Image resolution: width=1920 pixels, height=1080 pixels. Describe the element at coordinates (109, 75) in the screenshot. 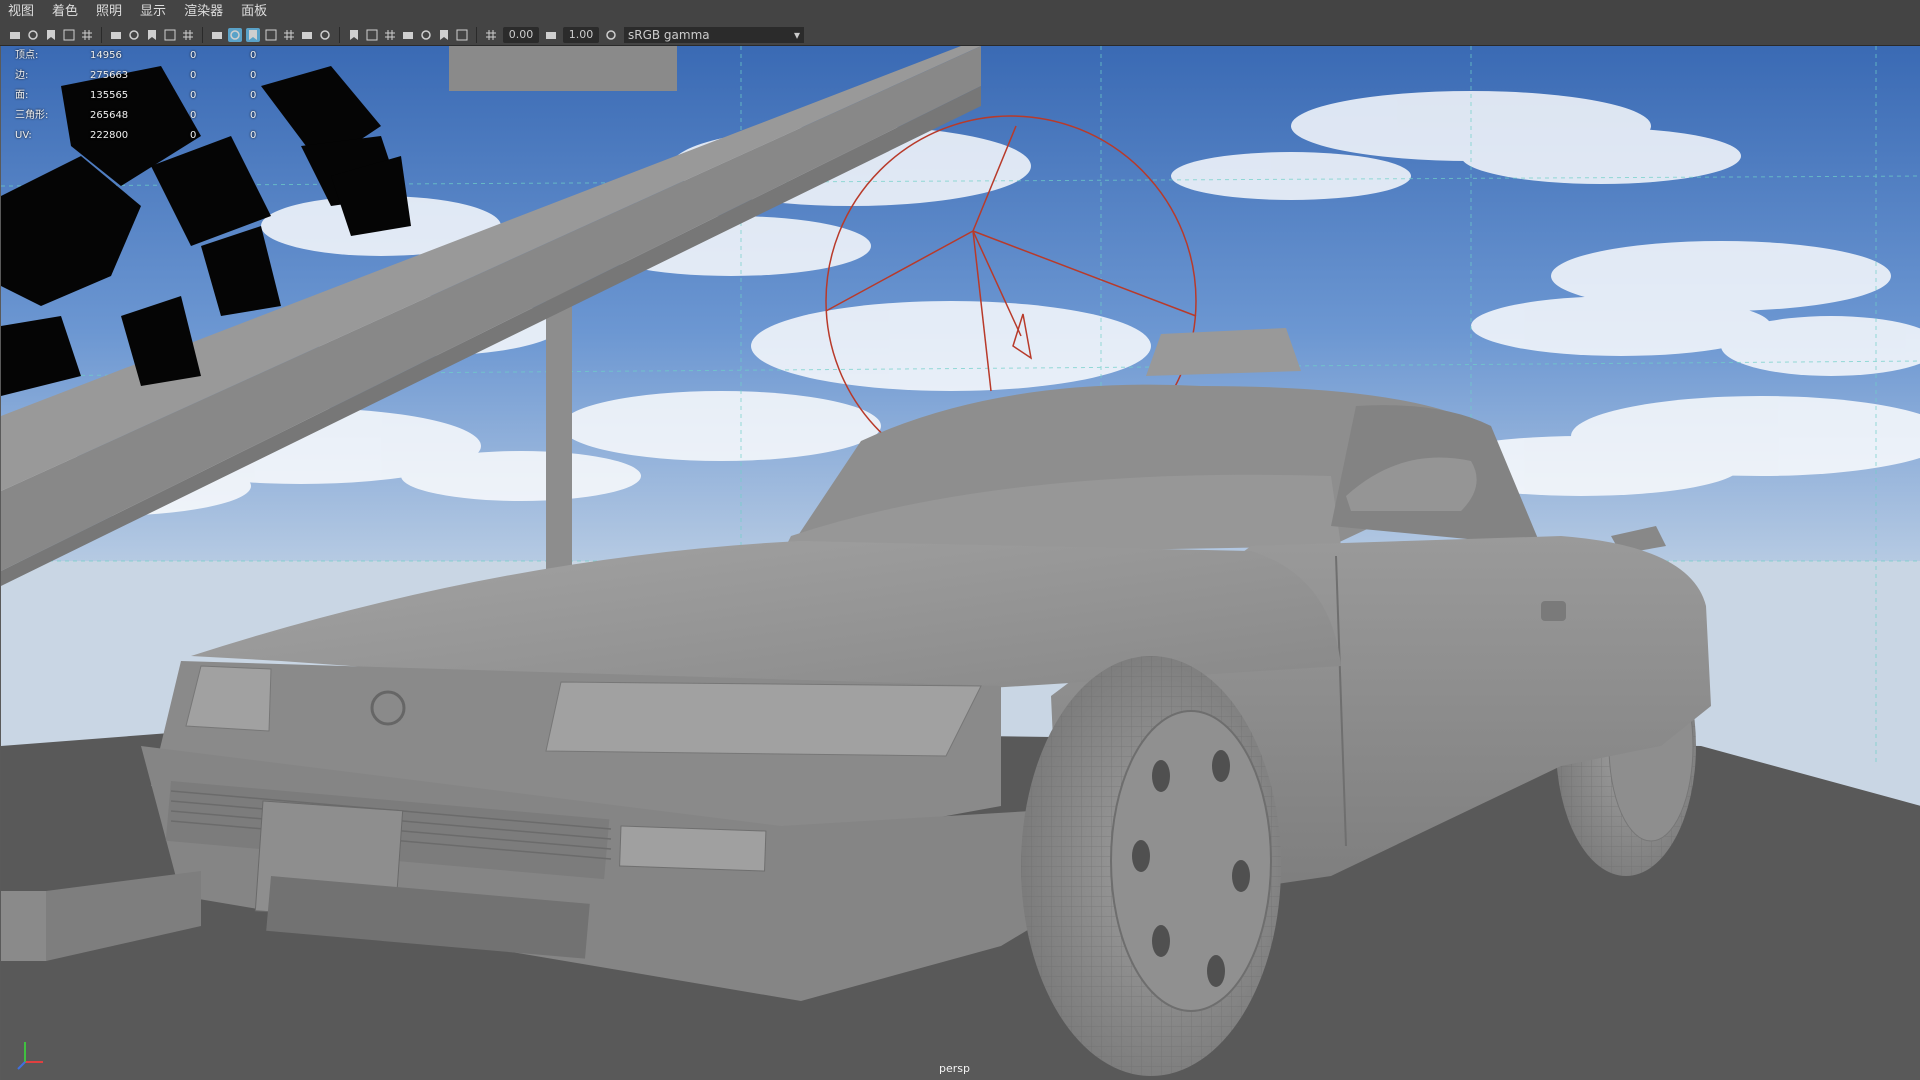

I see `hud-v1: 275663` at that location.